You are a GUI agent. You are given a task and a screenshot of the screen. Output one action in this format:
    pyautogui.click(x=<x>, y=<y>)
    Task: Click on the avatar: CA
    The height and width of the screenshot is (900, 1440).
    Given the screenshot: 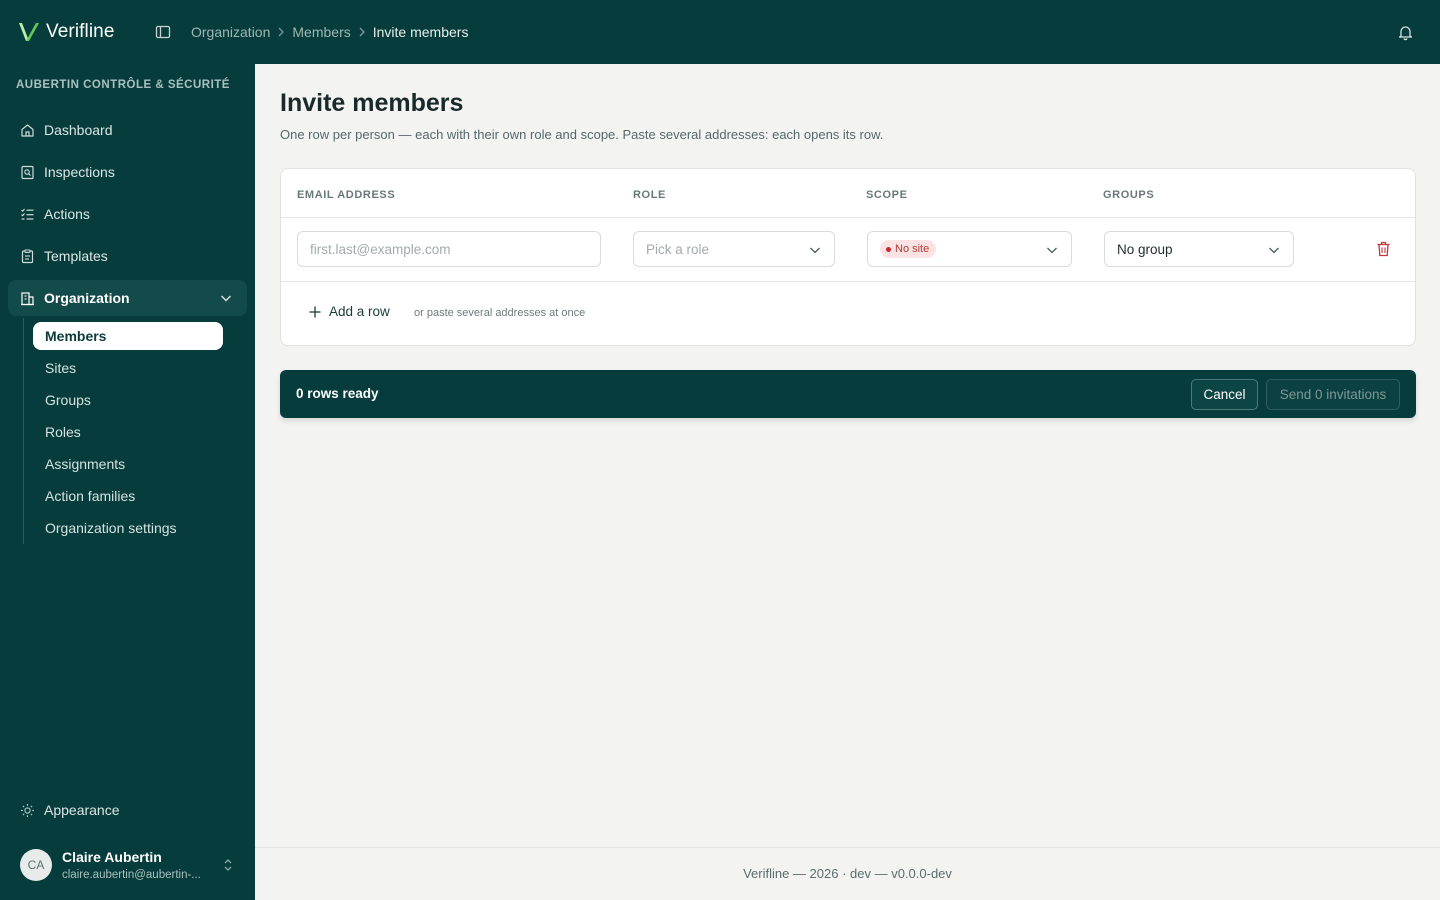 What is the action you would take?
    pyautogui.click(x=36, y=865)
    